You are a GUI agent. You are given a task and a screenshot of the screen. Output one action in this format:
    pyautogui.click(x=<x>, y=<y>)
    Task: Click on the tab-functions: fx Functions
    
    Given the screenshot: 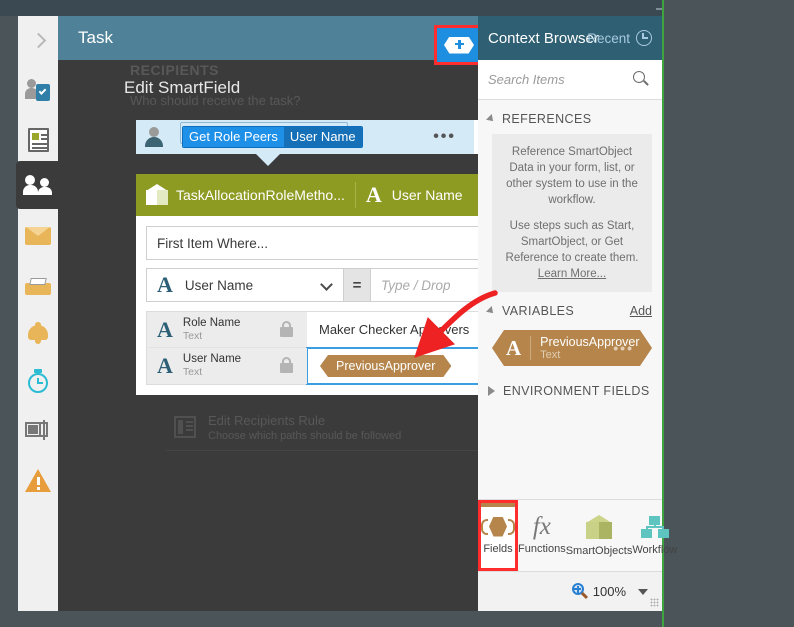 What is the action you would take?
    pyautogui.click(x=542, y=535)
    